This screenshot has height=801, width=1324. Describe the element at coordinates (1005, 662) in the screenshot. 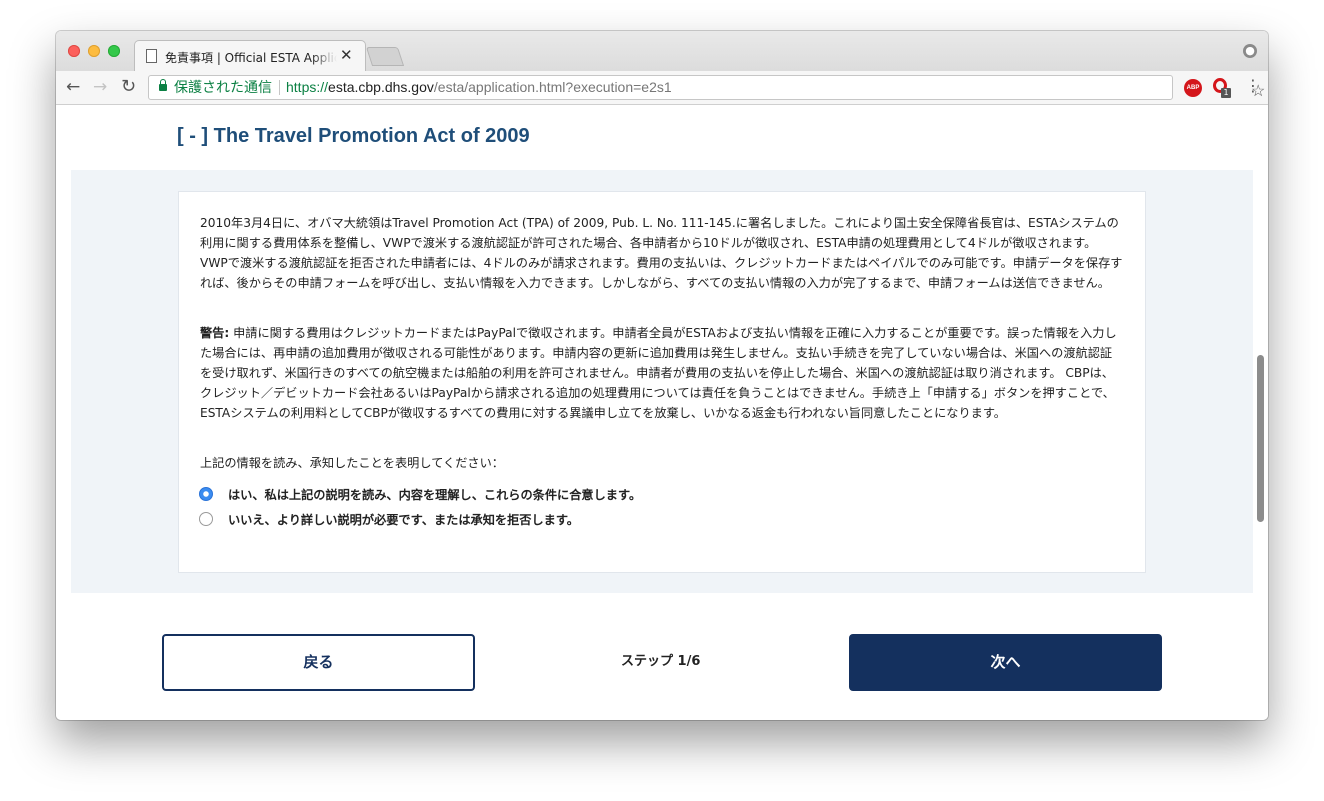

I see `next-button: 次へ` at that location.